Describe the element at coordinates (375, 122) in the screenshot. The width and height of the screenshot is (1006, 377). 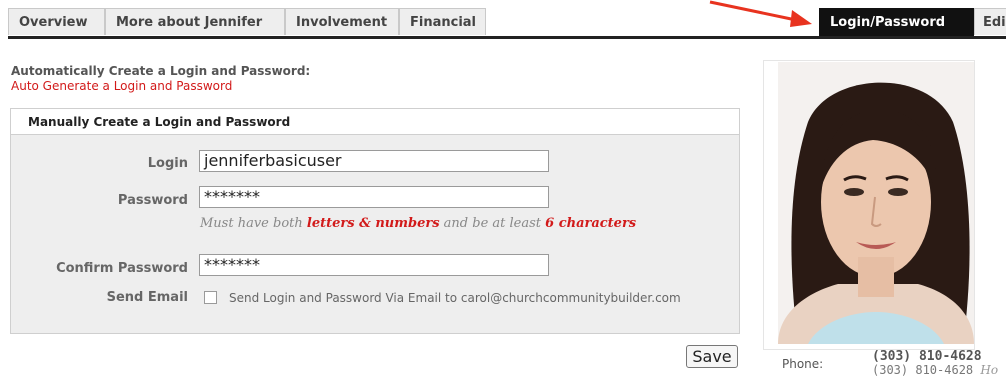
I see `panel-header: Manually Create a Login and Password` at that location.